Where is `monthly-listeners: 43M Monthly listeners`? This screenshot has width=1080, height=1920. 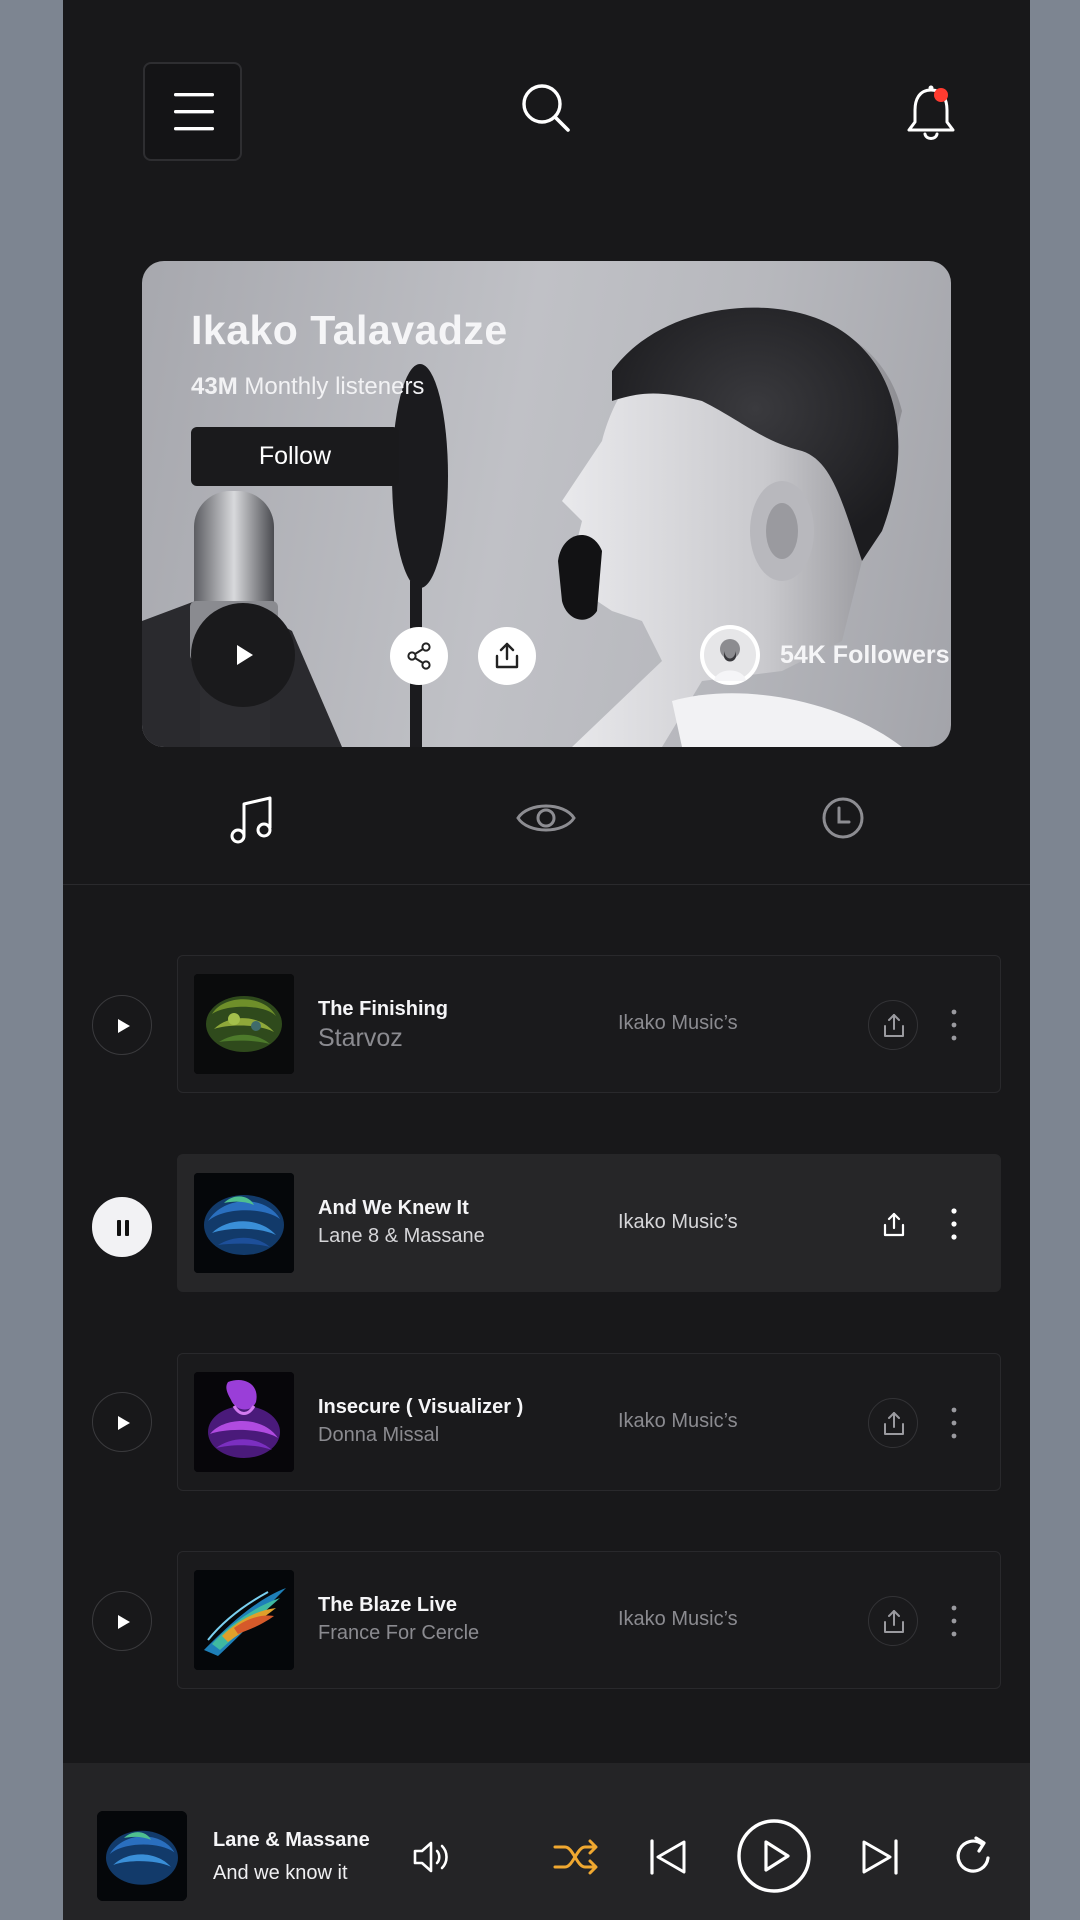 monthly-listeners: 43M Monthly listeners is located at coordinates (307, 387).